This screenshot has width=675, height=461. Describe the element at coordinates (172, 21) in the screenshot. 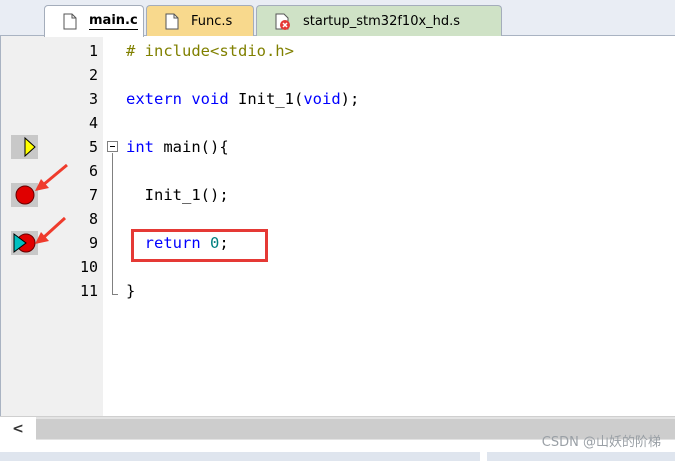

I see `asm-file-icon` at that location.